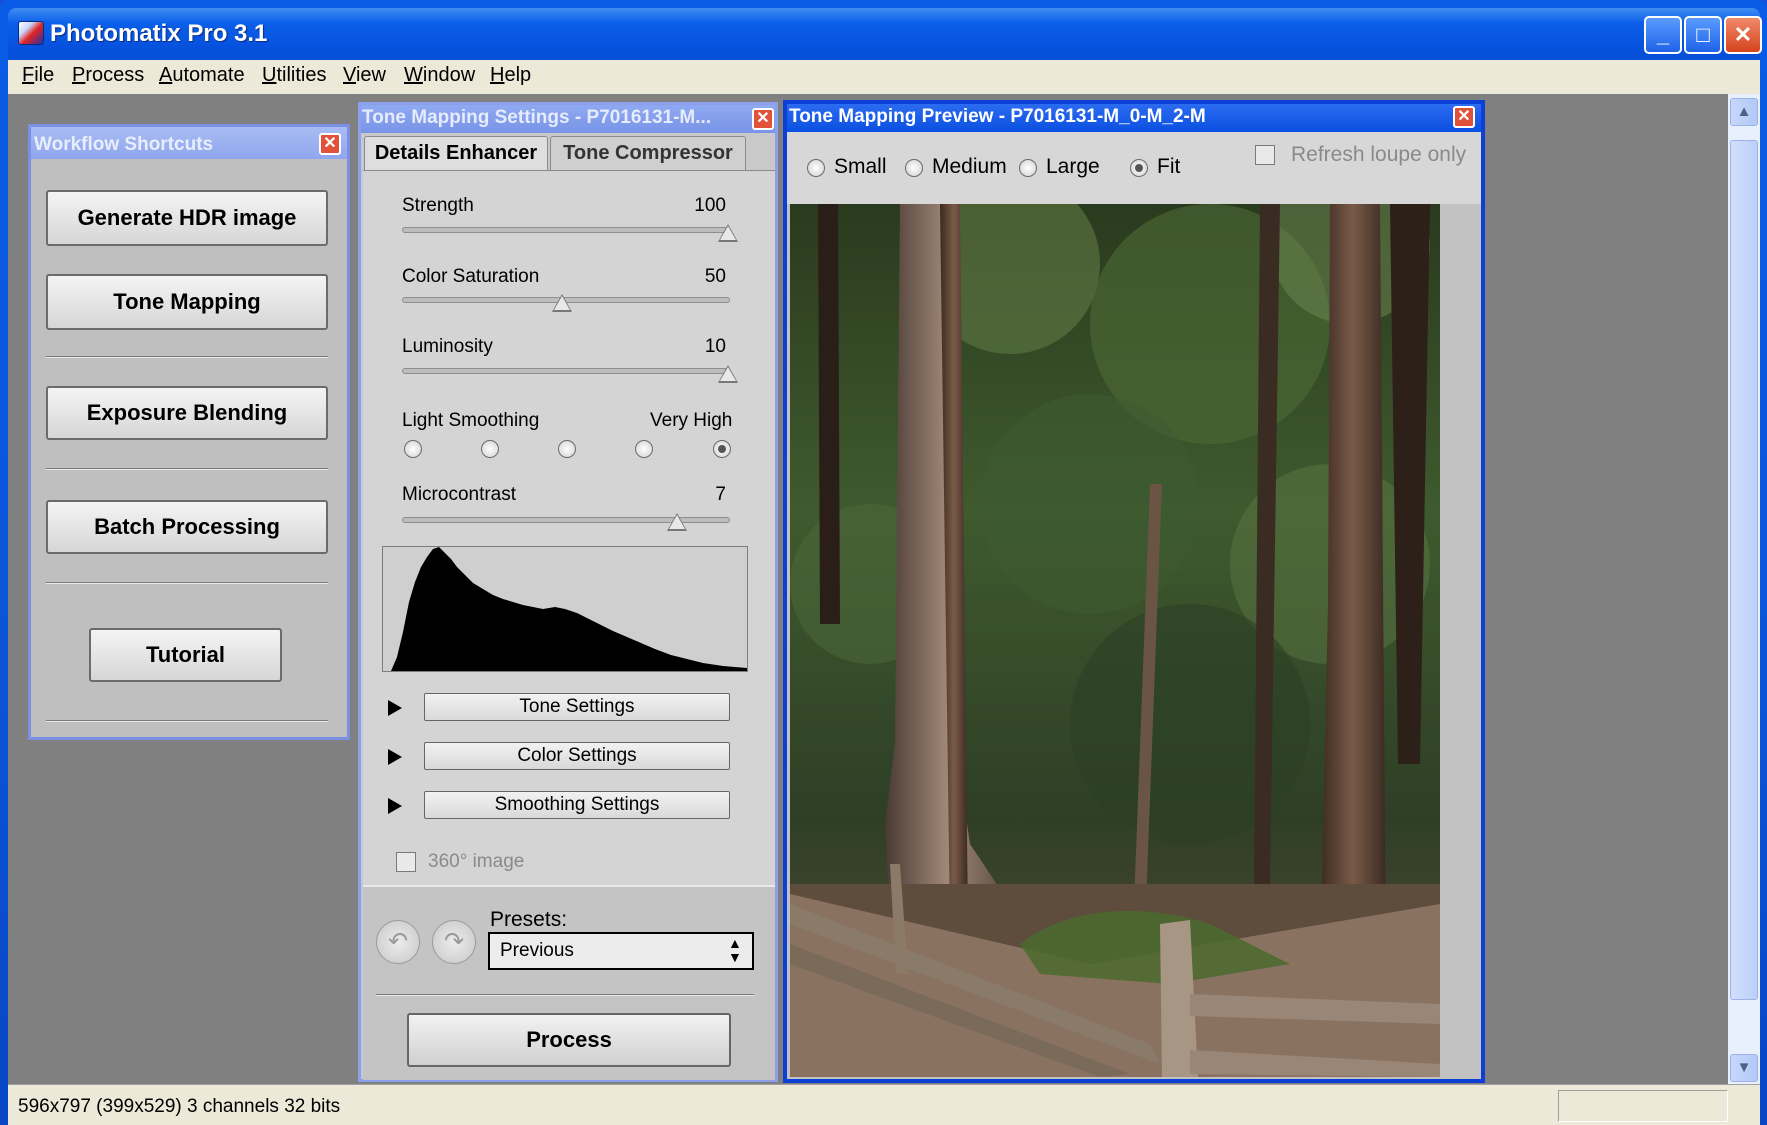  Describe the element at coordinates (187, 302) in the screenshot. I see `tone-mapping-button: Tone Mapping` at that location.